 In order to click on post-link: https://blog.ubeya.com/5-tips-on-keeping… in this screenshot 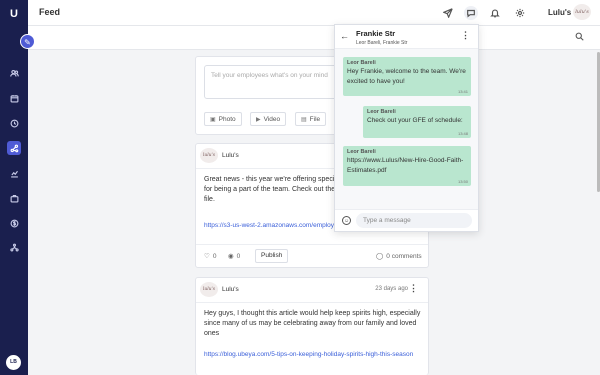, I will do `click(313, 355)`.